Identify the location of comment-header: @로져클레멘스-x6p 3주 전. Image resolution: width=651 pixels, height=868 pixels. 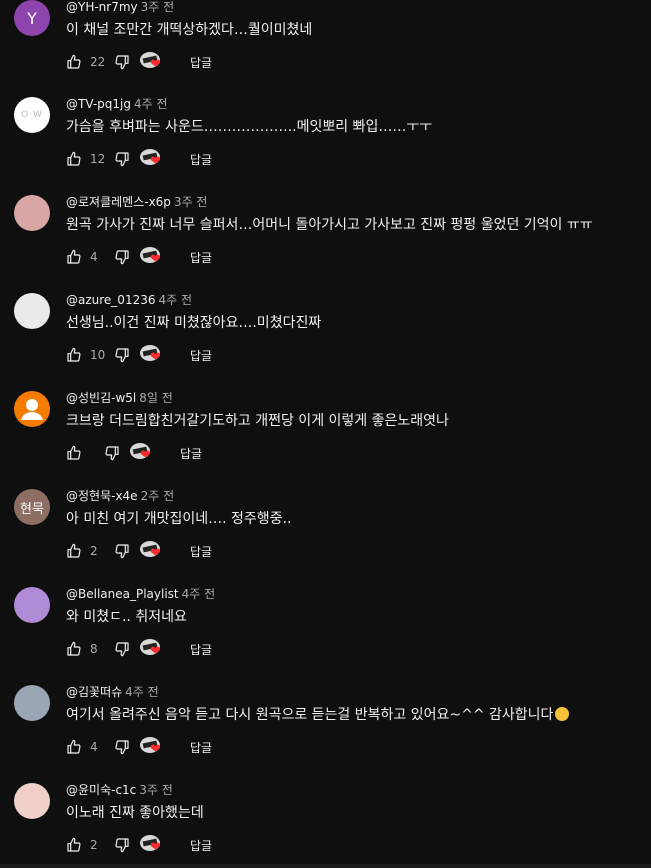
(136, 202).